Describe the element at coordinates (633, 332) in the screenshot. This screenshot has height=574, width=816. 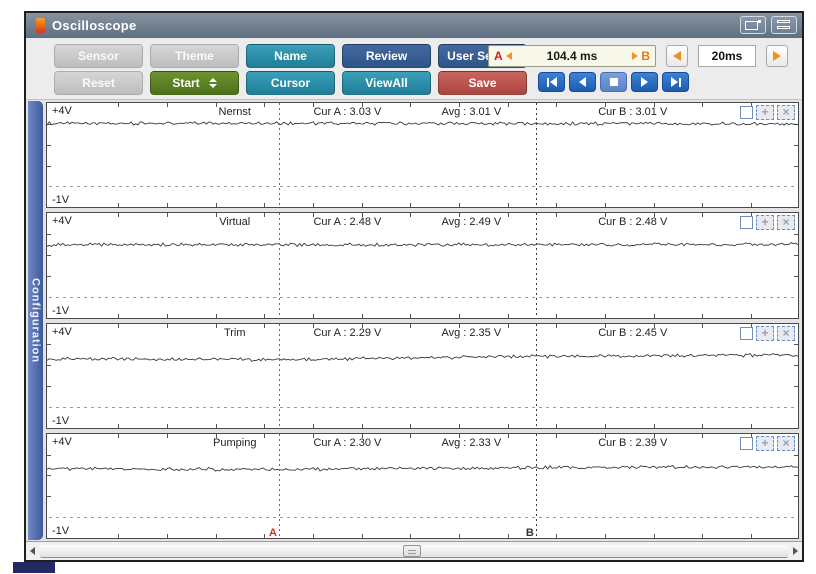
I see `cursor-b-value: Cur B : 2.45 V` at that location.